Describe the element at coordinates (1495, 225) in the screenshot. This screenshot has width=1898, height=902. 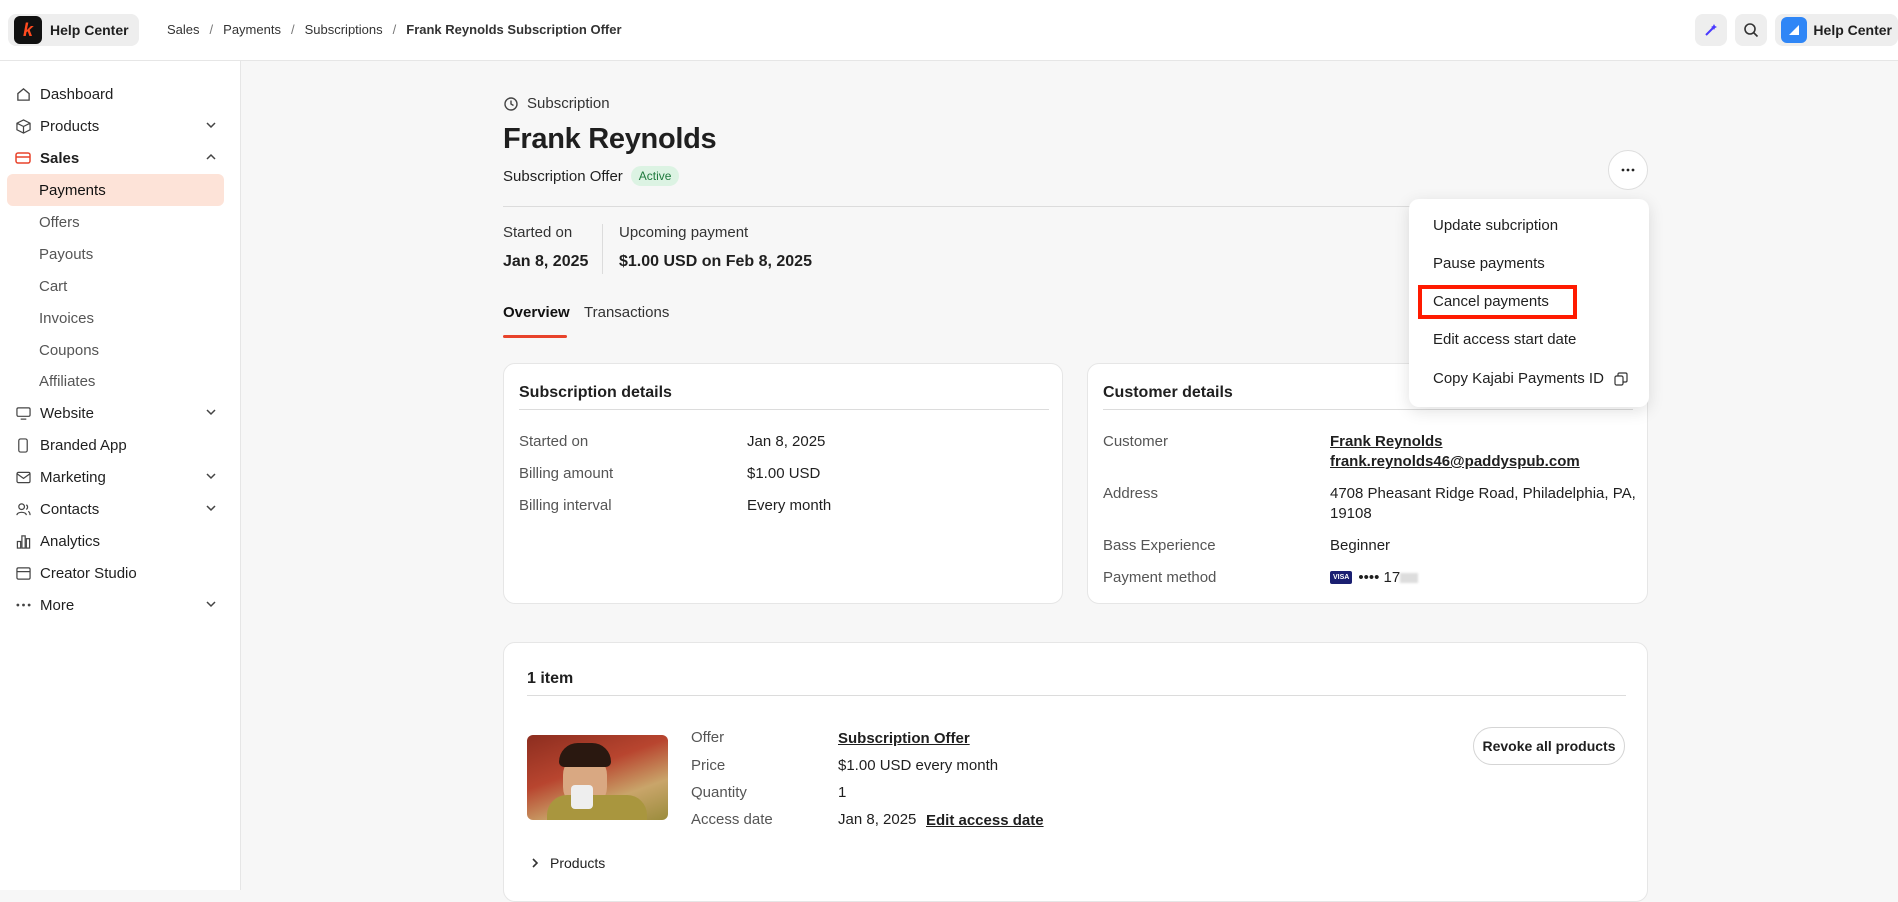
I see `menu-item-update-subscription: Update subcription` at that location.